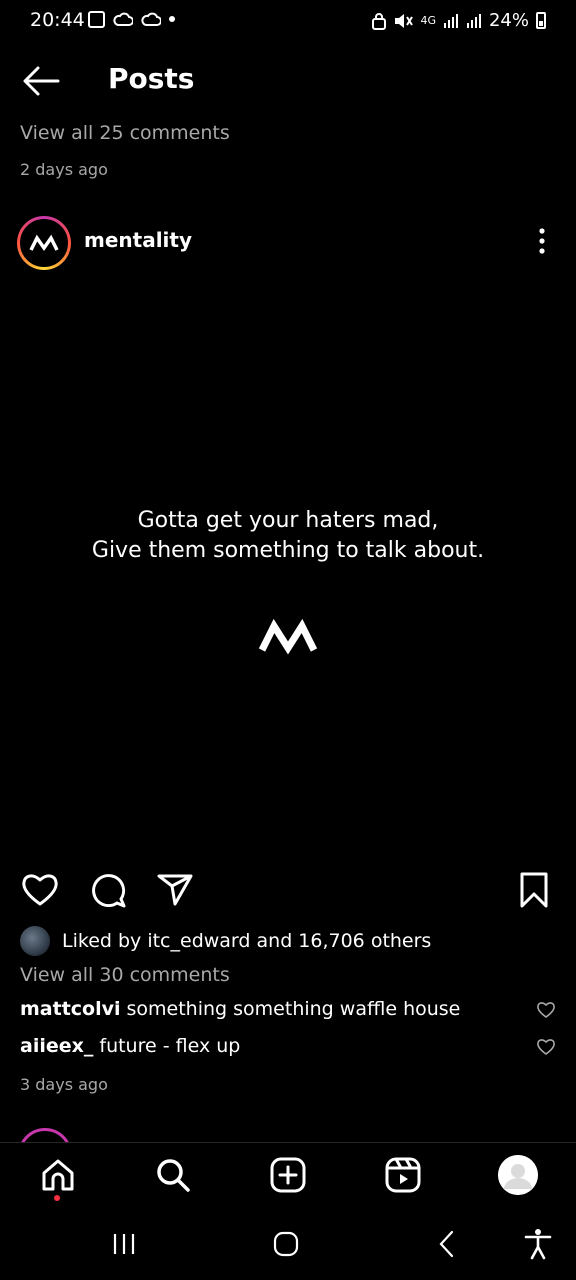  I want to click on battery-percent: 24%, so click(508, 20).